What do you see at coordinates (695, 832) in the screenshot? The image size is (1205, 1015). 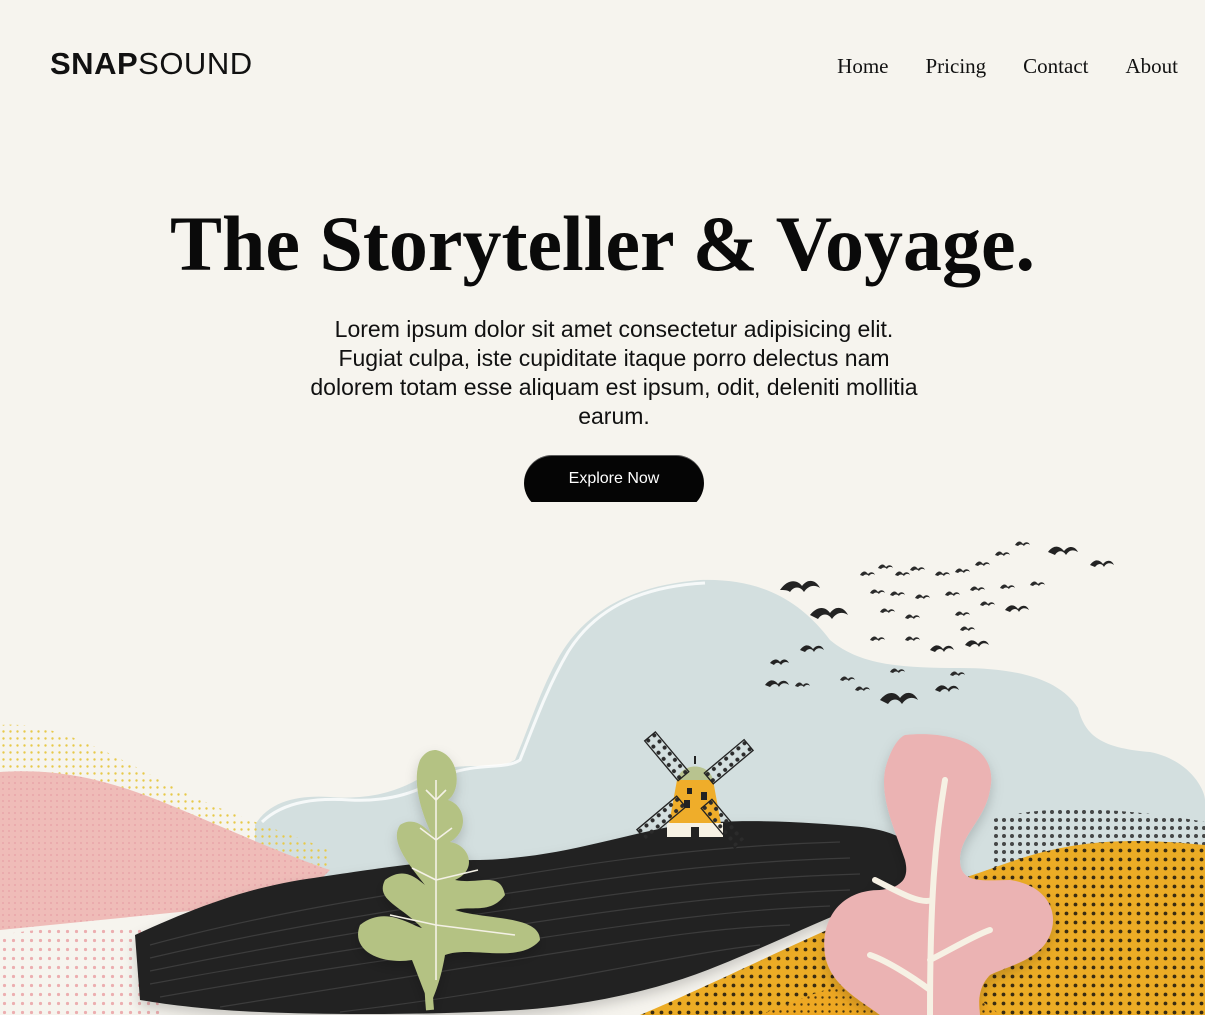 I see `windmill-door` at bounding box center [695, 832].